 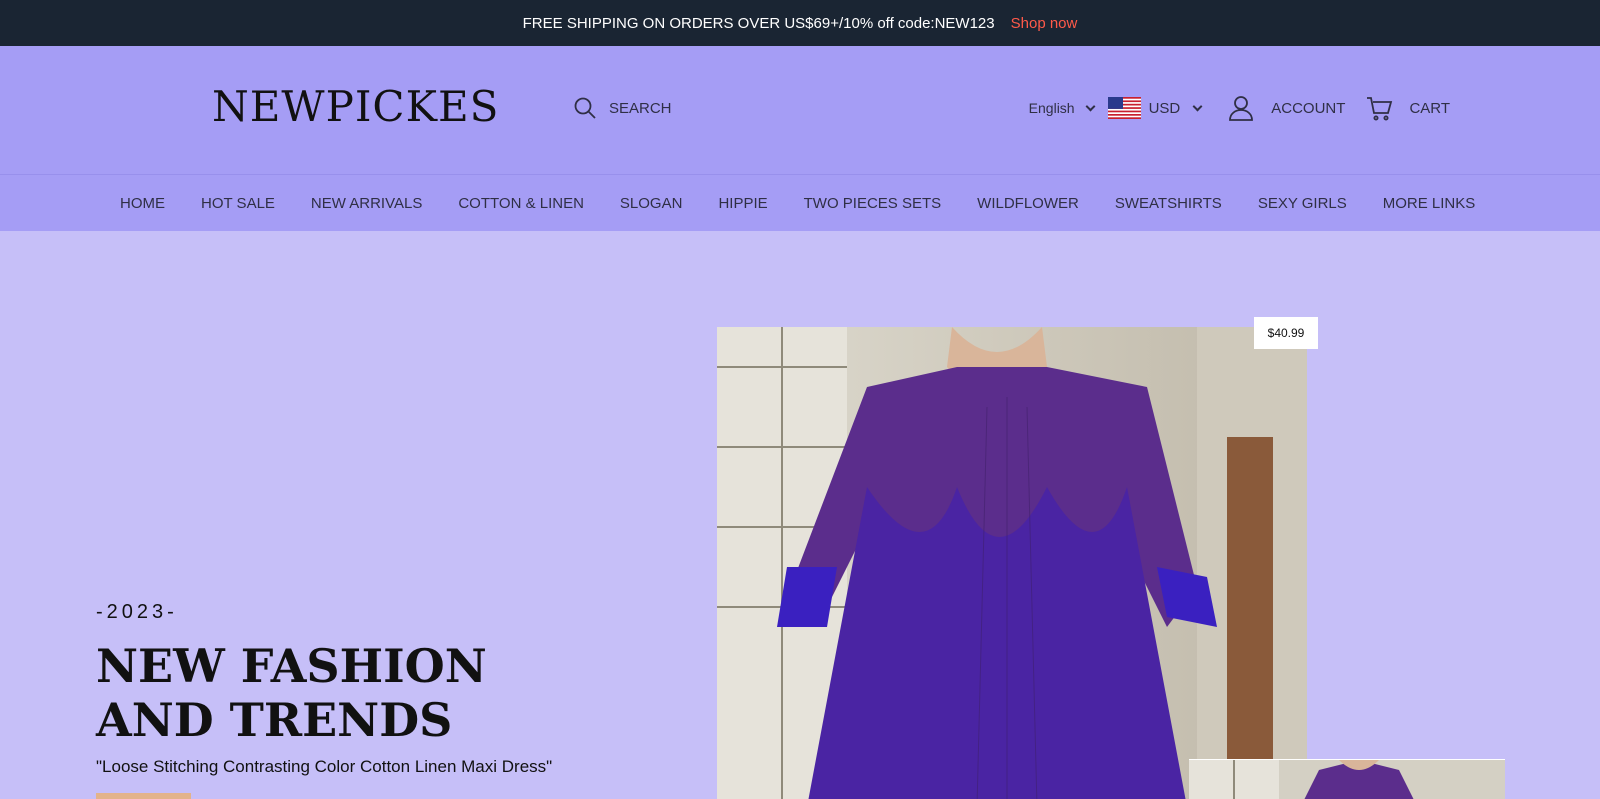 What do you see at coordinates (1028, 203) in the screenshot?
I see `nav-item-wildflower: WILDFLOWER` at bounding box center [1028, 203].